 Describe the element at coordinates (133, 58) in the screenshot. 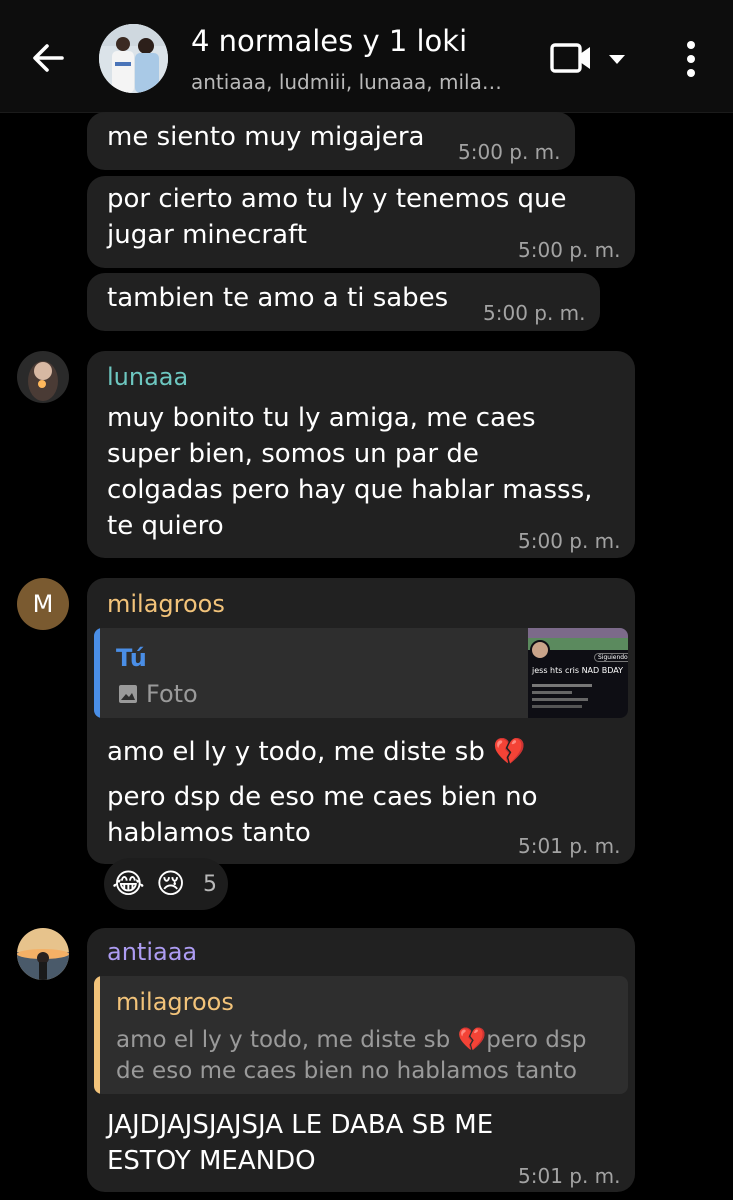

I see `group-avatar` at that location.